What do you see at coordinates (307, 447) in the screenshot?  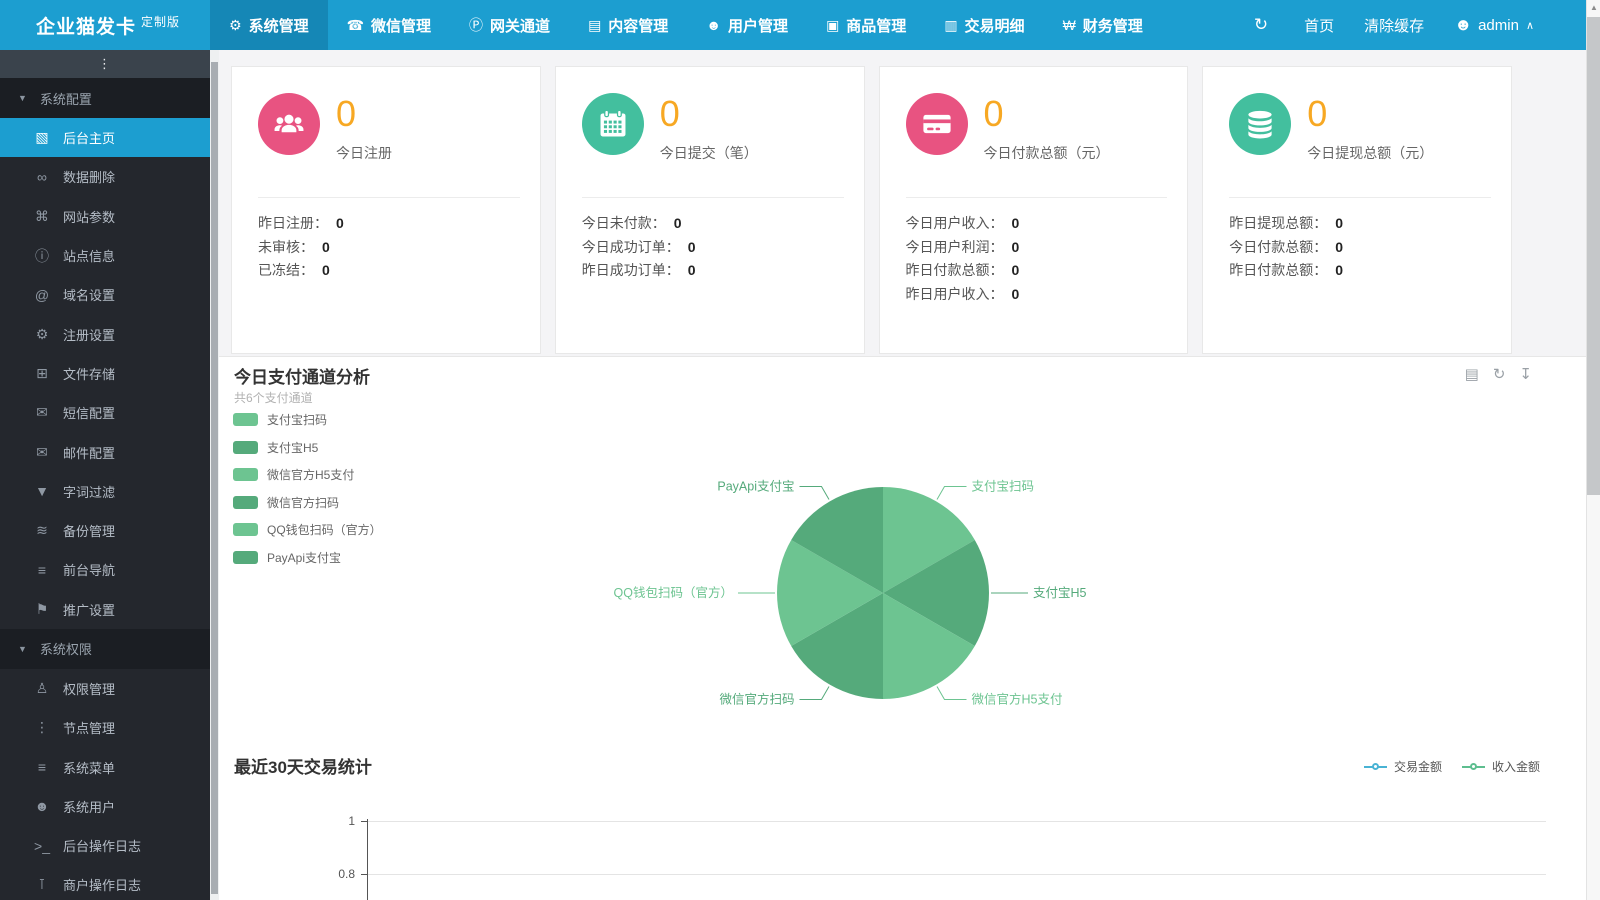 I see `pie-legend-item: 支付宝H5` at bounding box center [307, 447].